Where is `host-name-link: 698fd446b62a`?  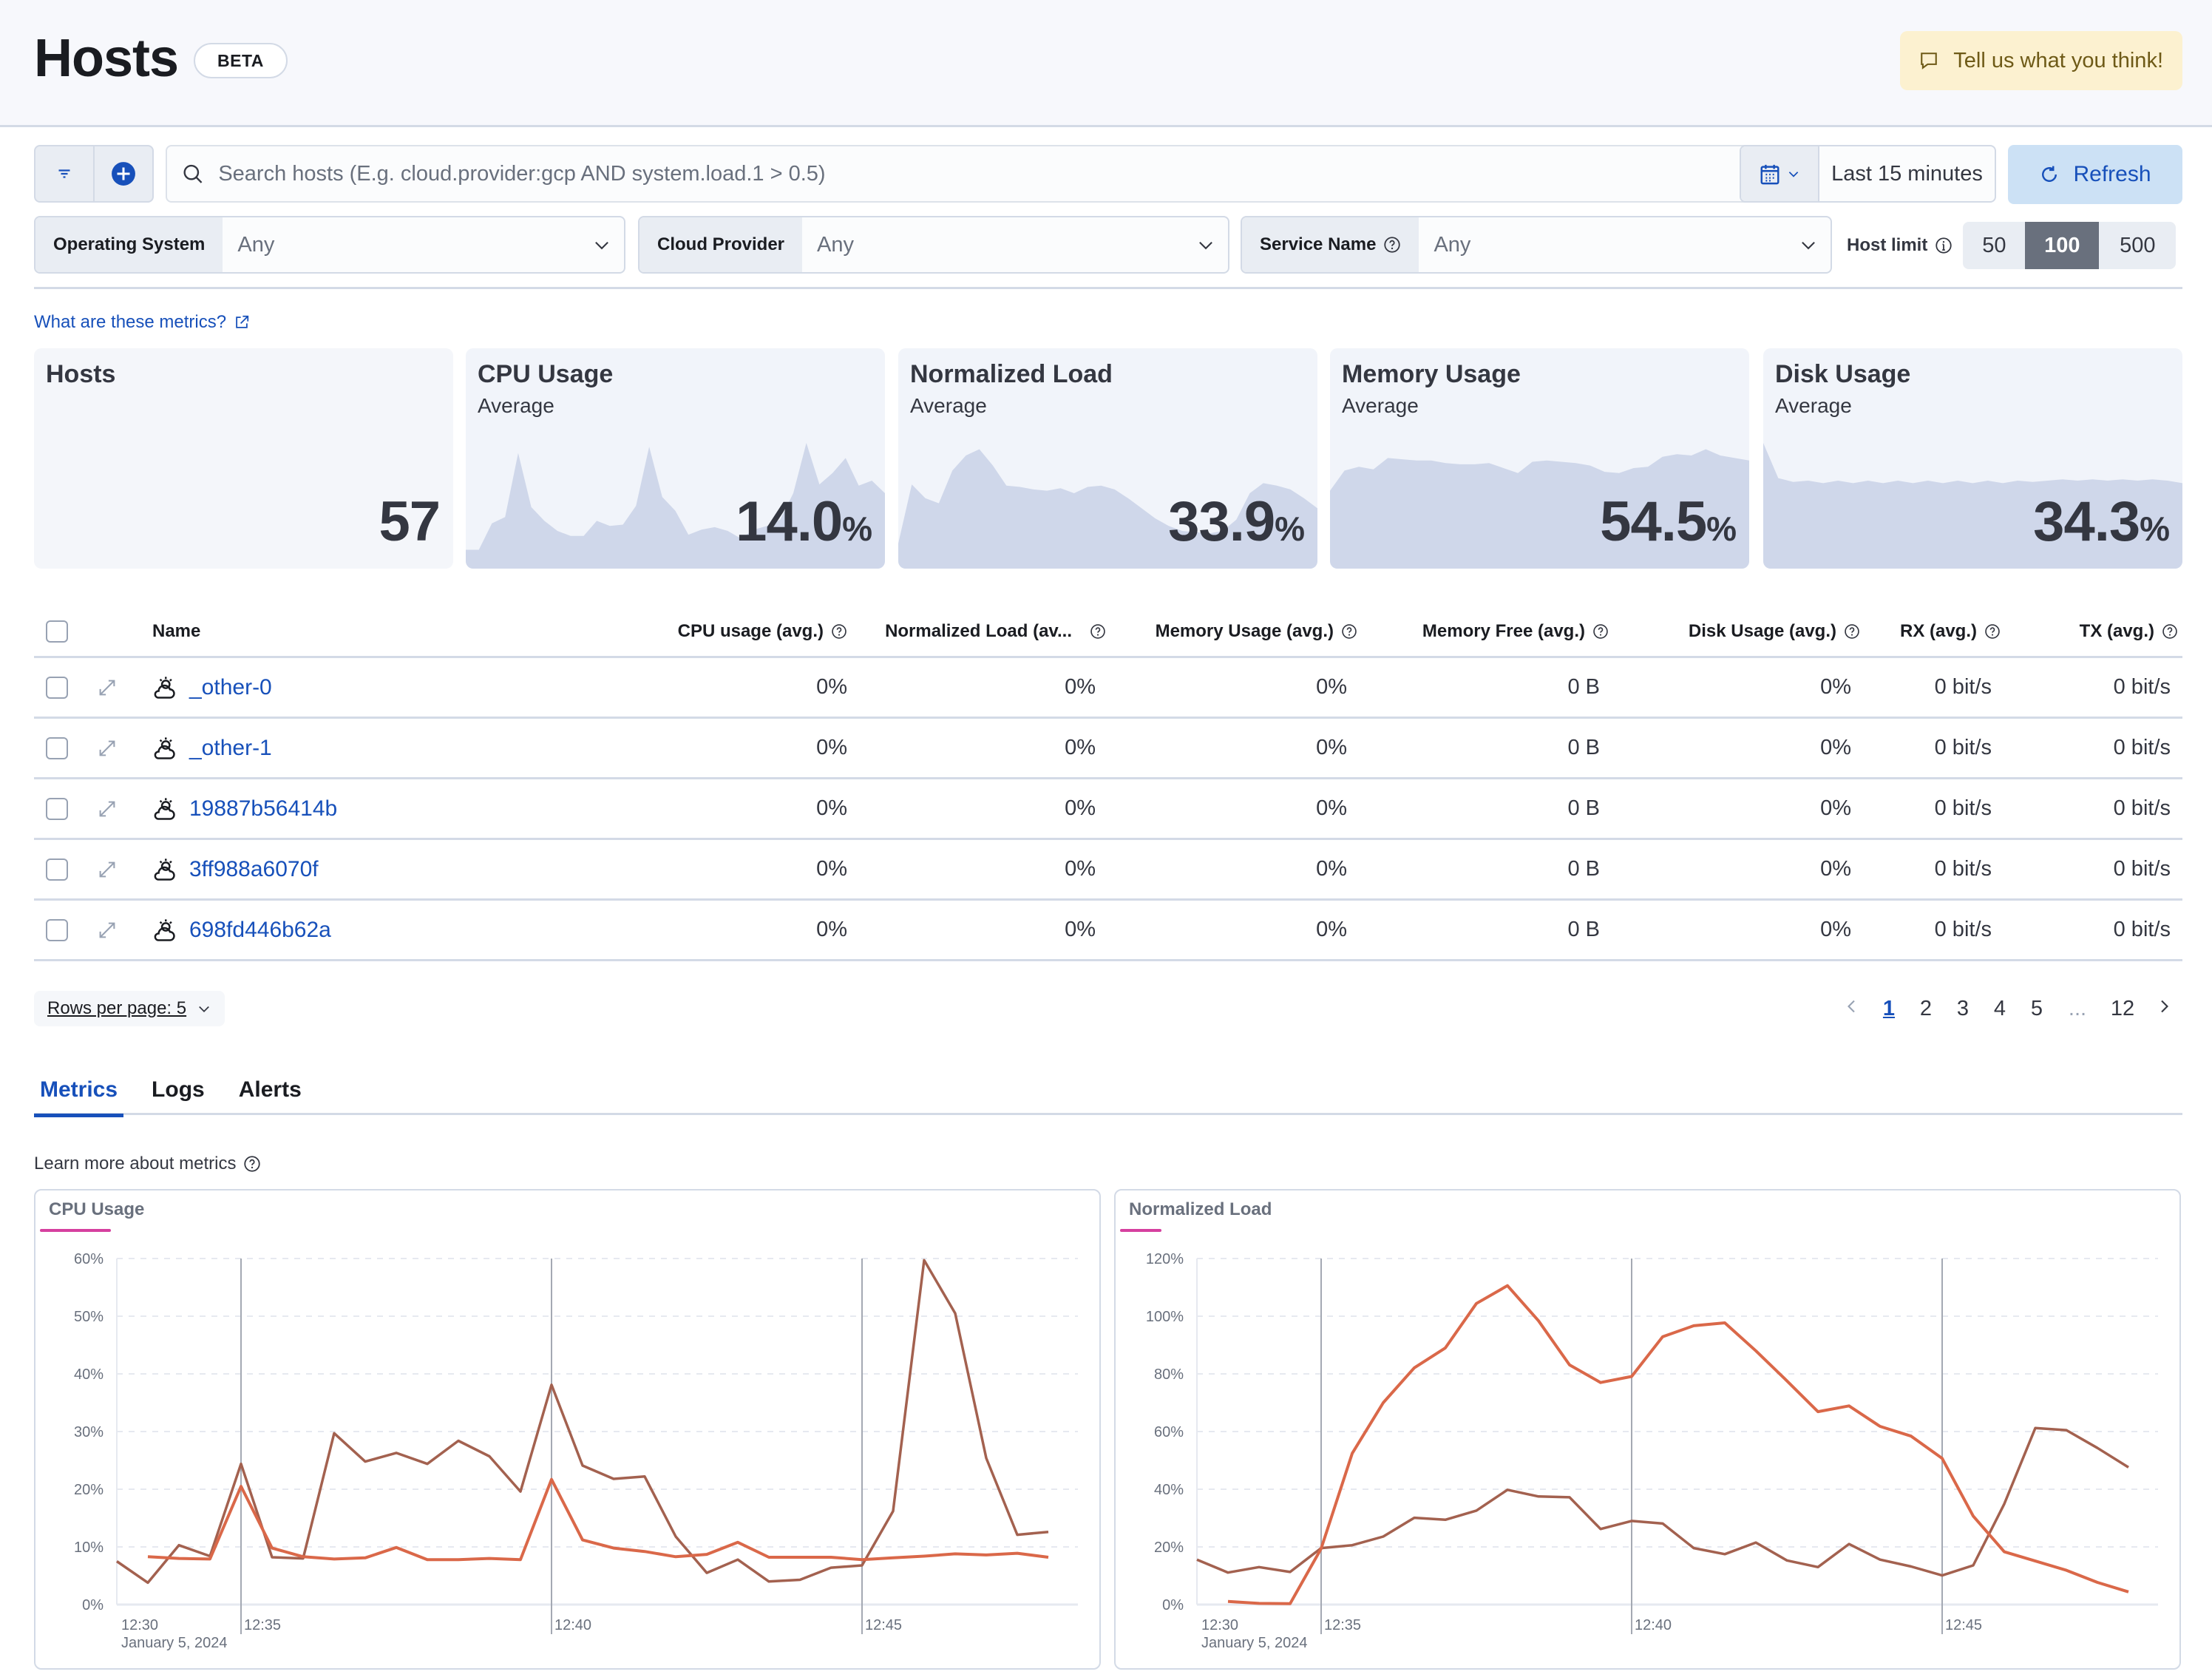 host-name-link: 698fd446b62a is located at coordinates (260, 930).